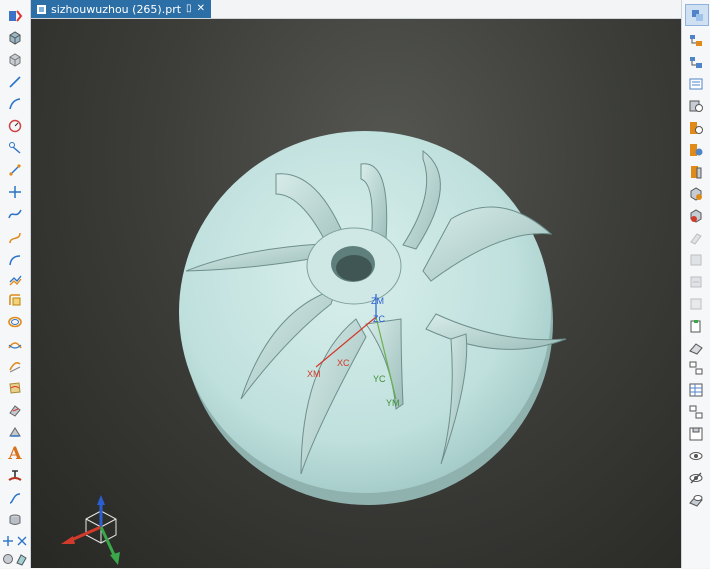 The height and width of the screenshot is (569, 710). Describe the element at coordinates (15, 322) in the screenshot. I see `project-curve-icon` at that location.